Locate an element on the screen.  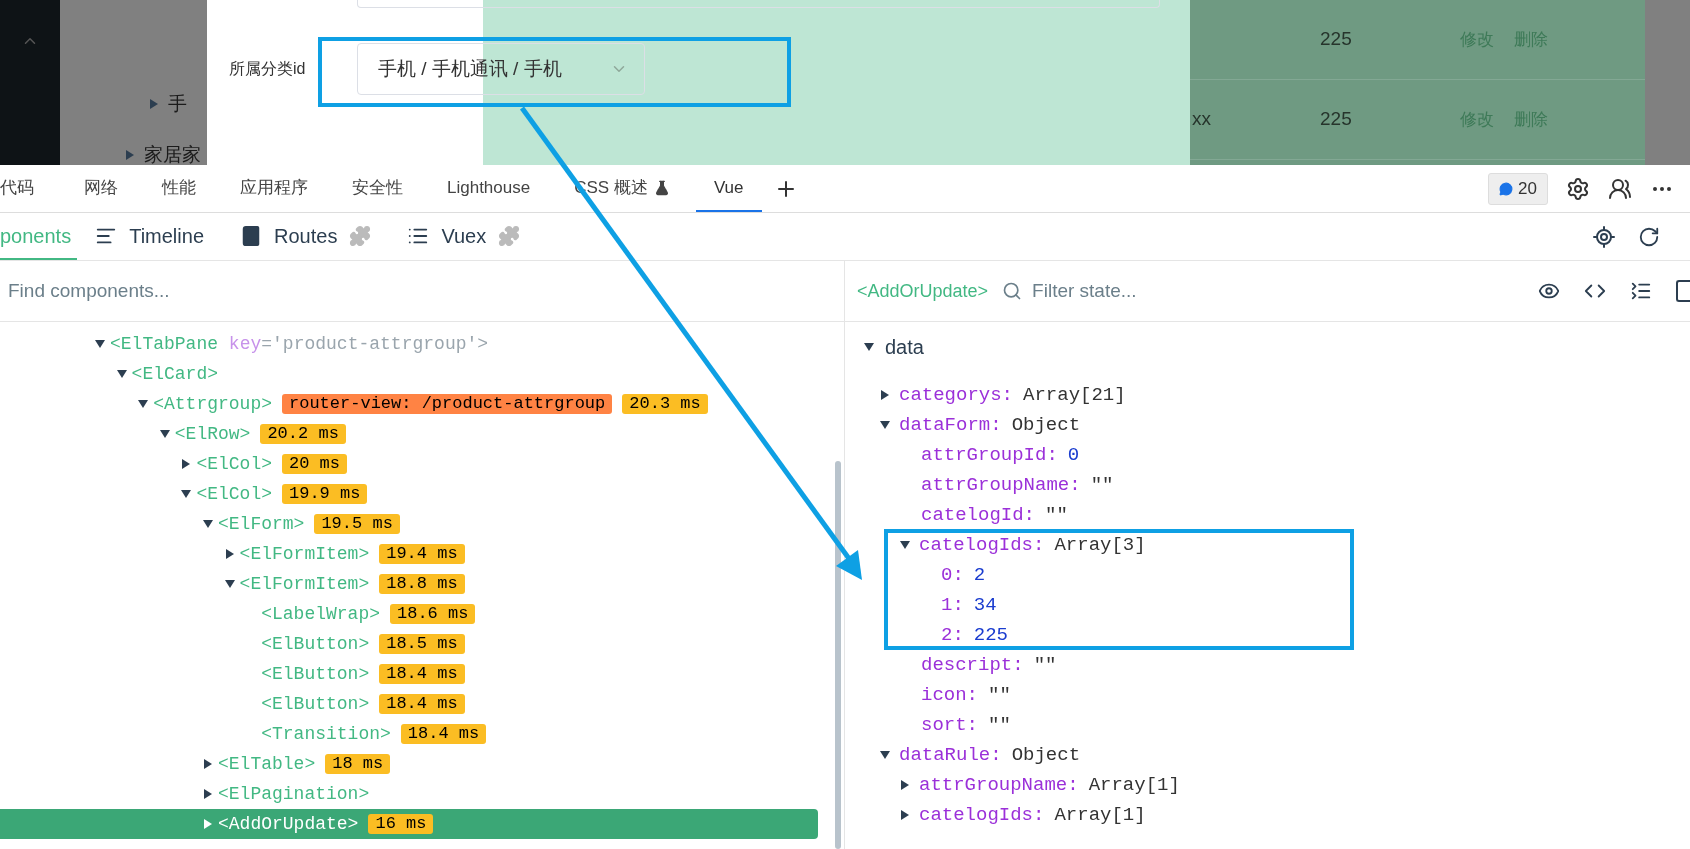
devtools-tab: 安全性 is located at coordinates (377, 188).